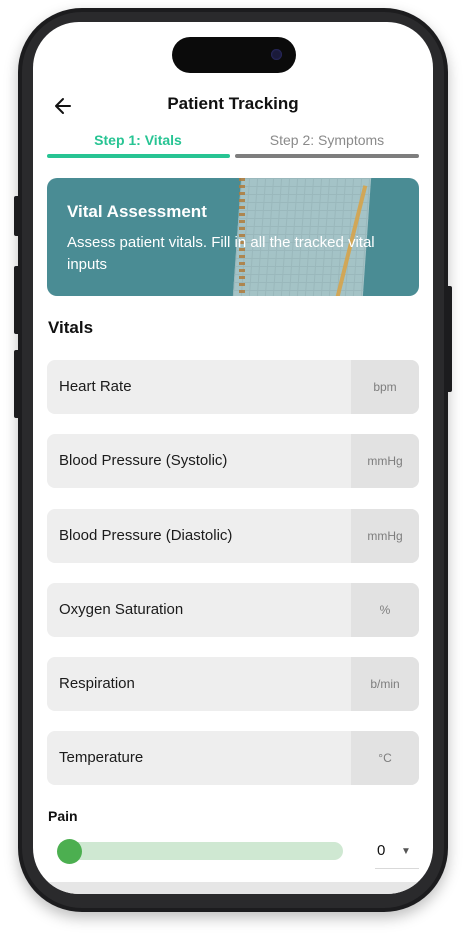  What do you see at coordinates (101, 757) in the screenshot?
I see `field-label: Temperature` at bounding box center [101, 757].